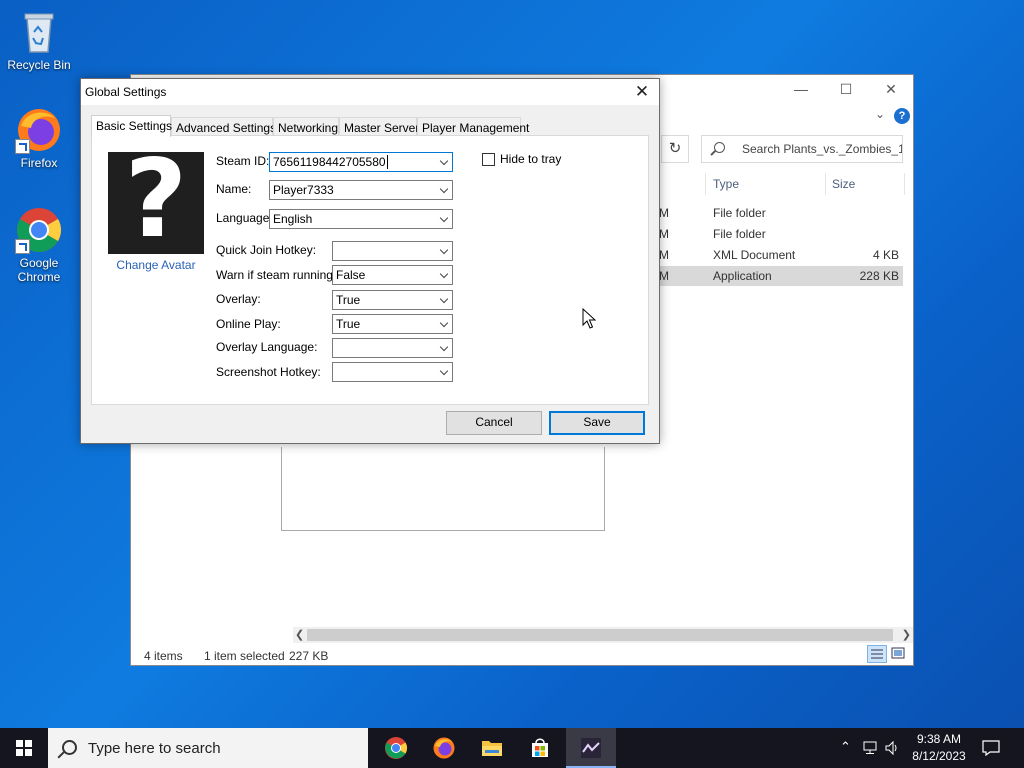 The height and width of the screenshot is (768, 1024). I want to click on taskbar-app-chrome, so click(396, 748).